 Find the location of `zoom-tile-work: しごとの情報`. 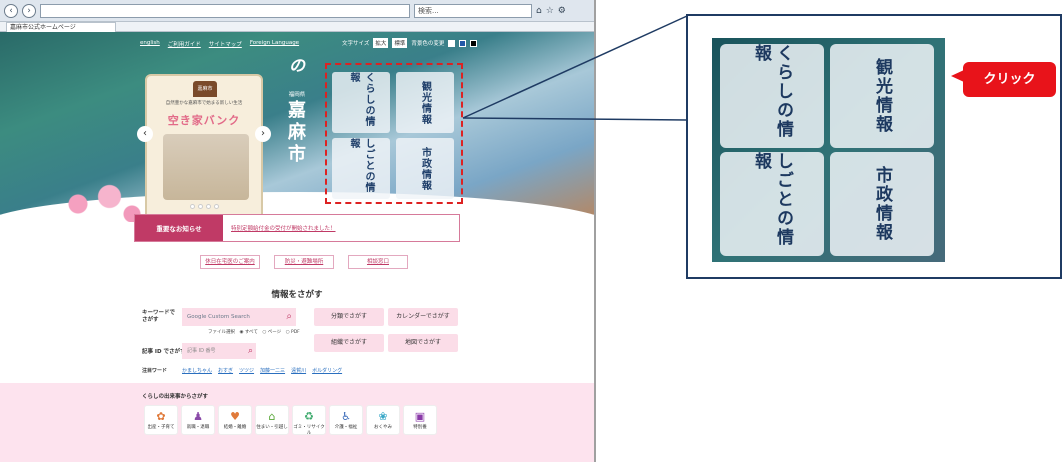

zoom-tile-work: しごとの情報 is located at coordinates (772, 204).